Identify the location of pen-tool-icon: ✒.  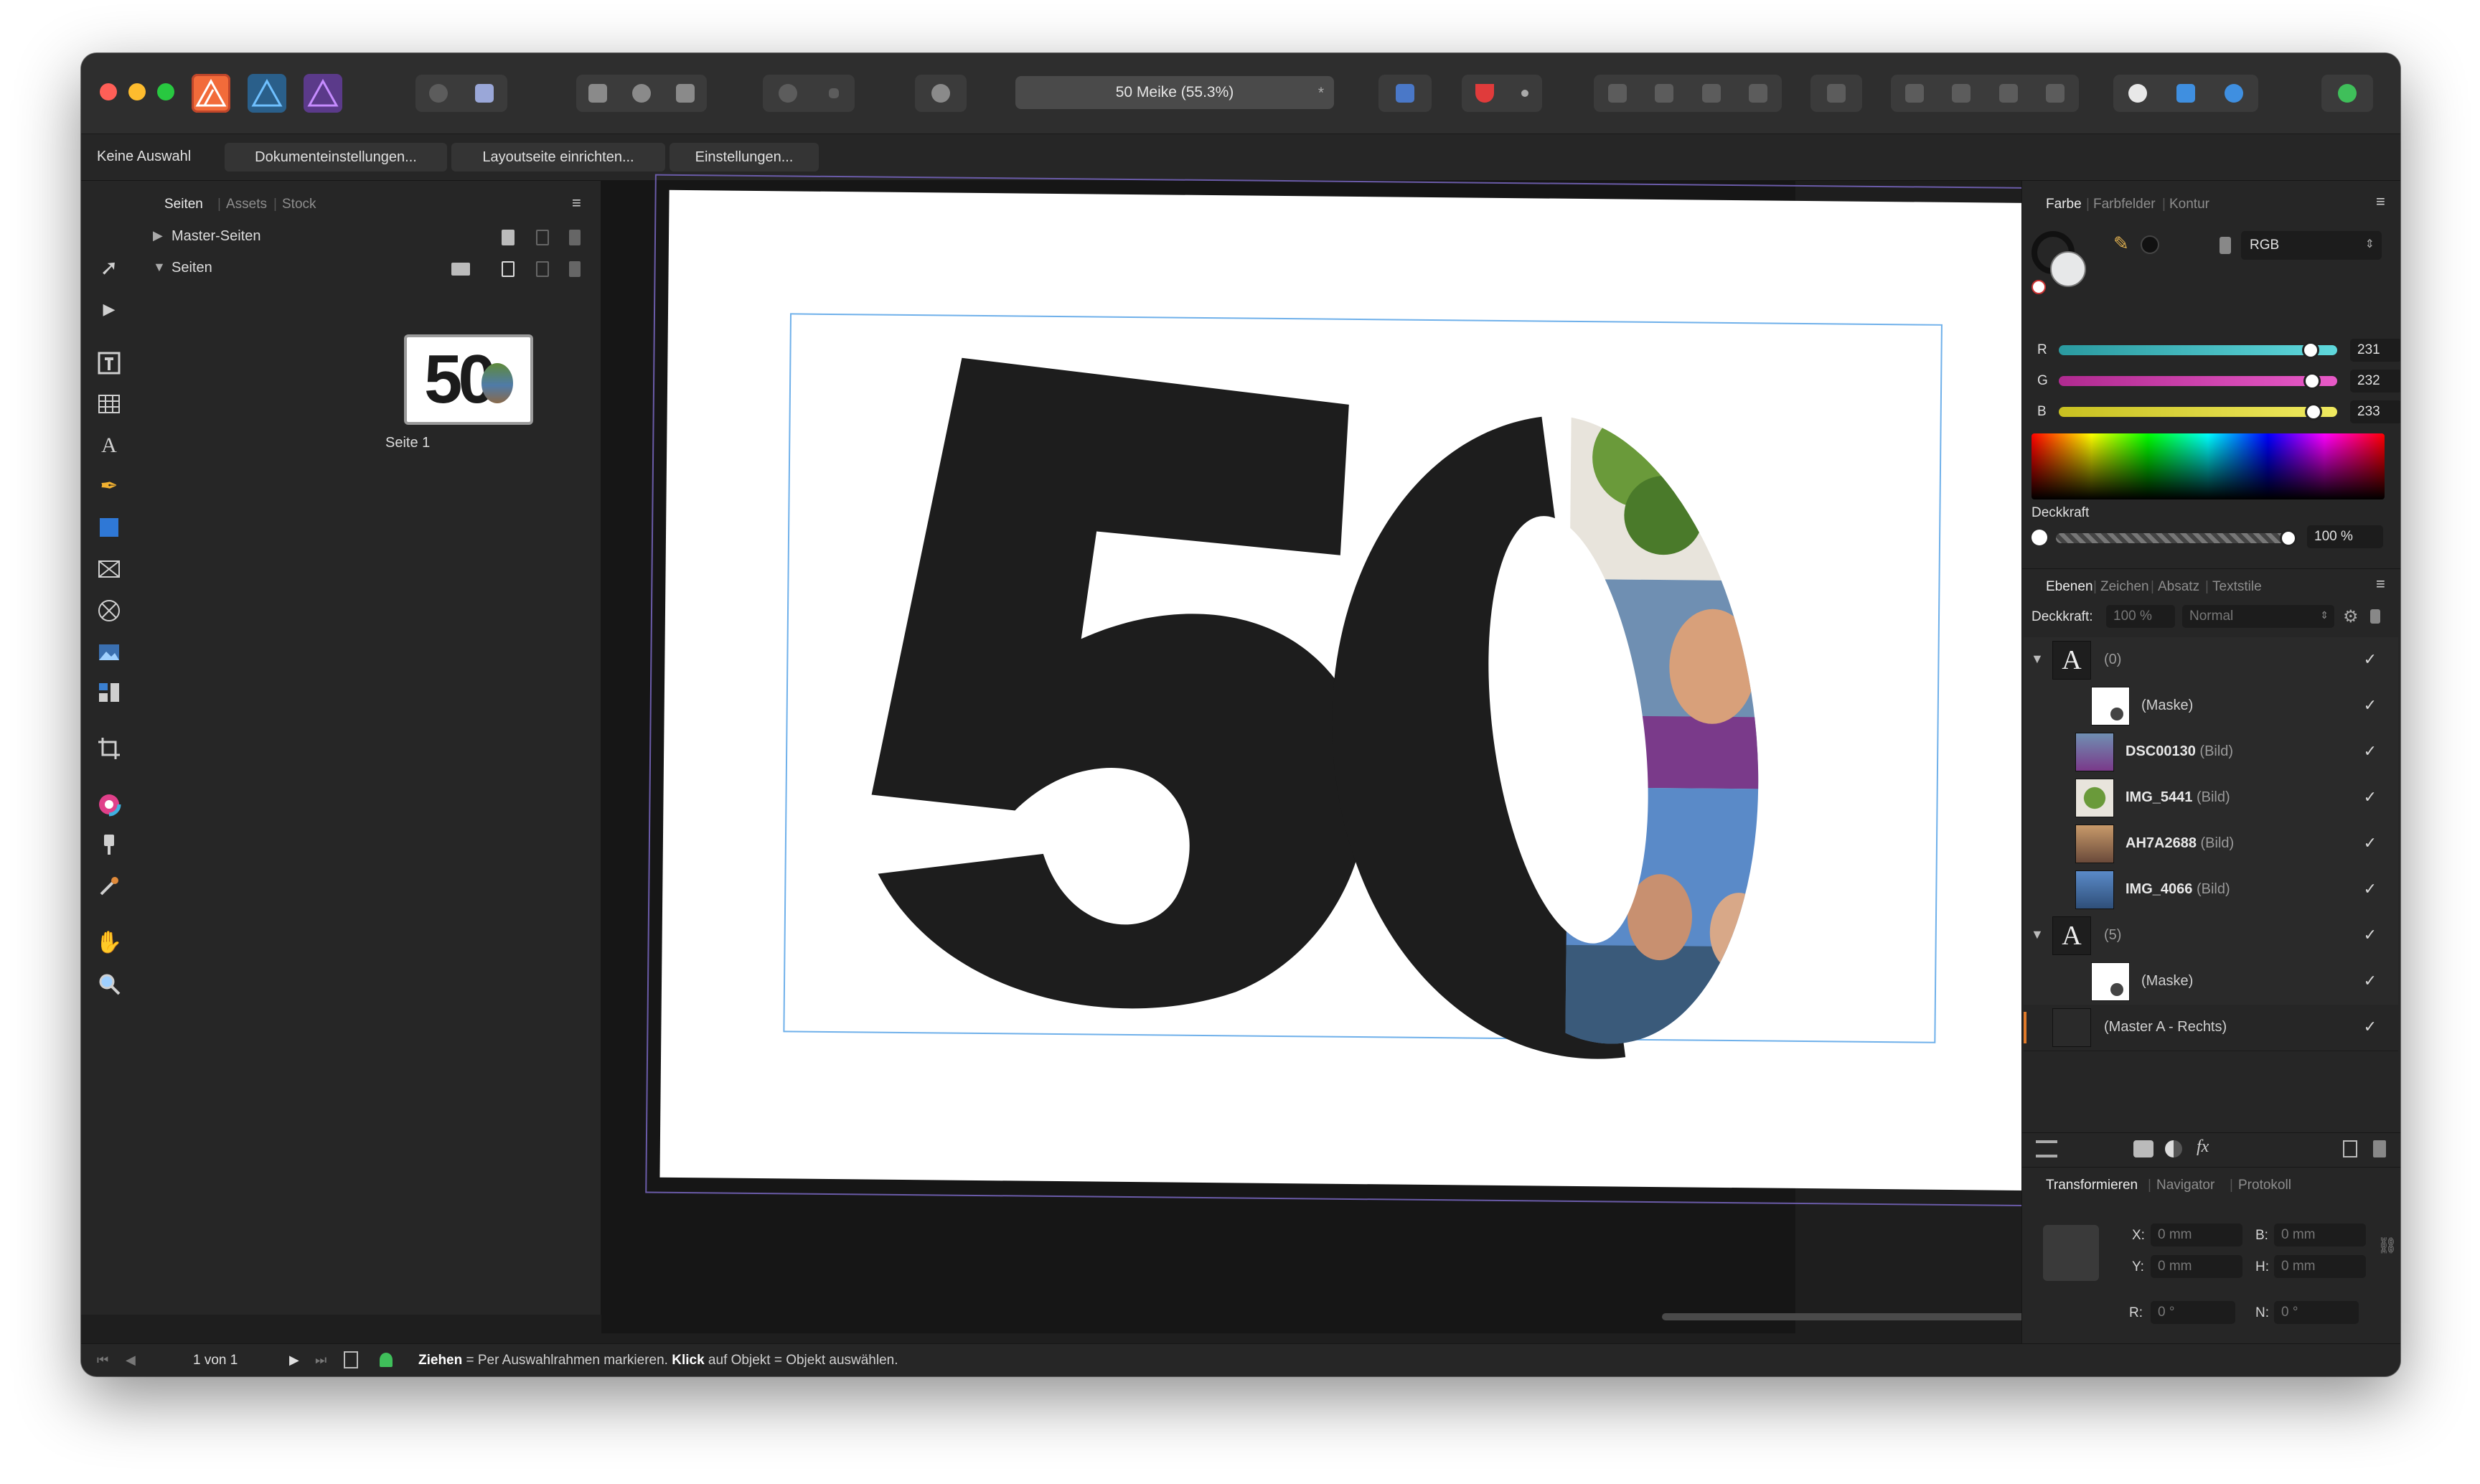
(109, 486).